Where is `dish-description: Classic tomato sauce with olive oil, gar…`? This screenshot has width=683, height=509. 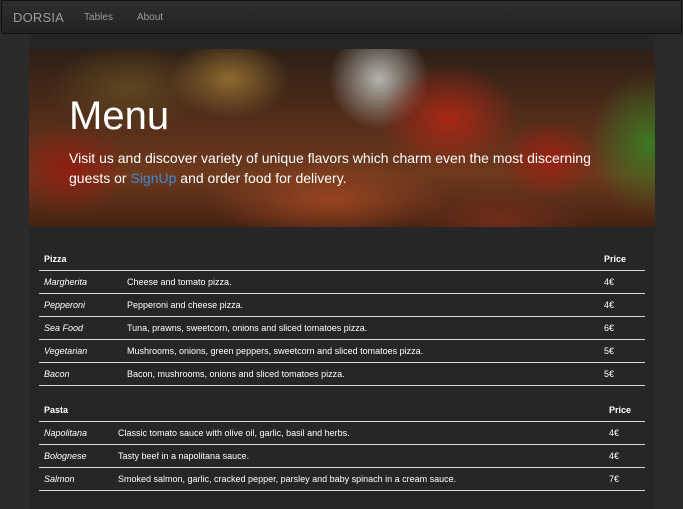 dish-description: Classic tomato sauce with olive oil, gar… is located at coordinates (358, 433).